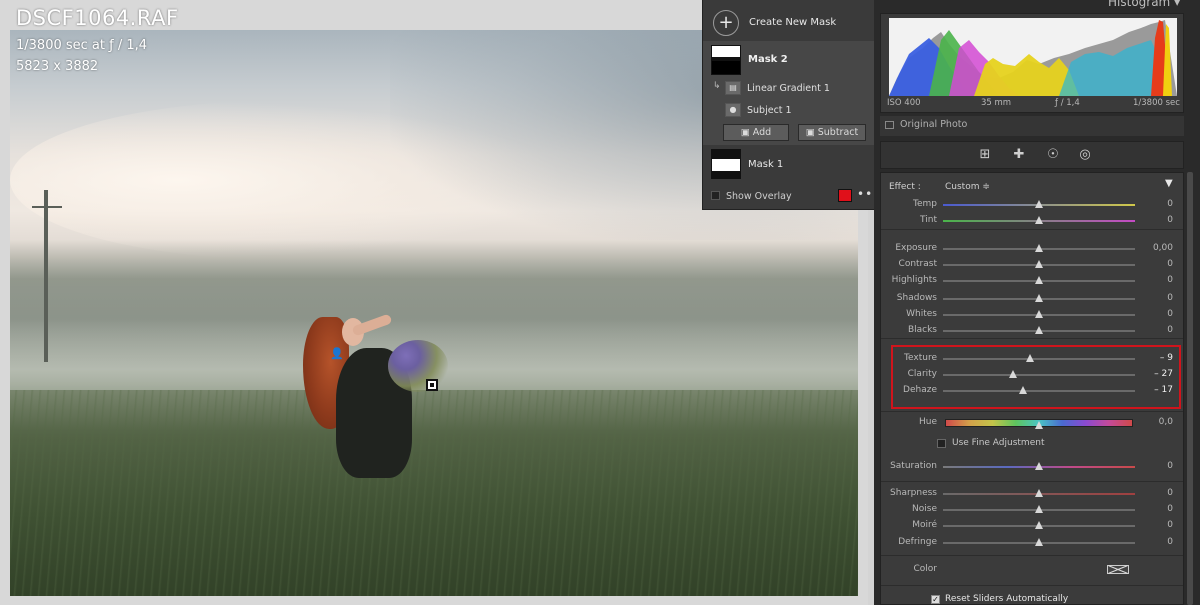 The image size is (1200, 605). What do you see at coordinates (1158, 298) in the screenshot?
I see `shadows-value: 0` at bounding box center [1158, 298].